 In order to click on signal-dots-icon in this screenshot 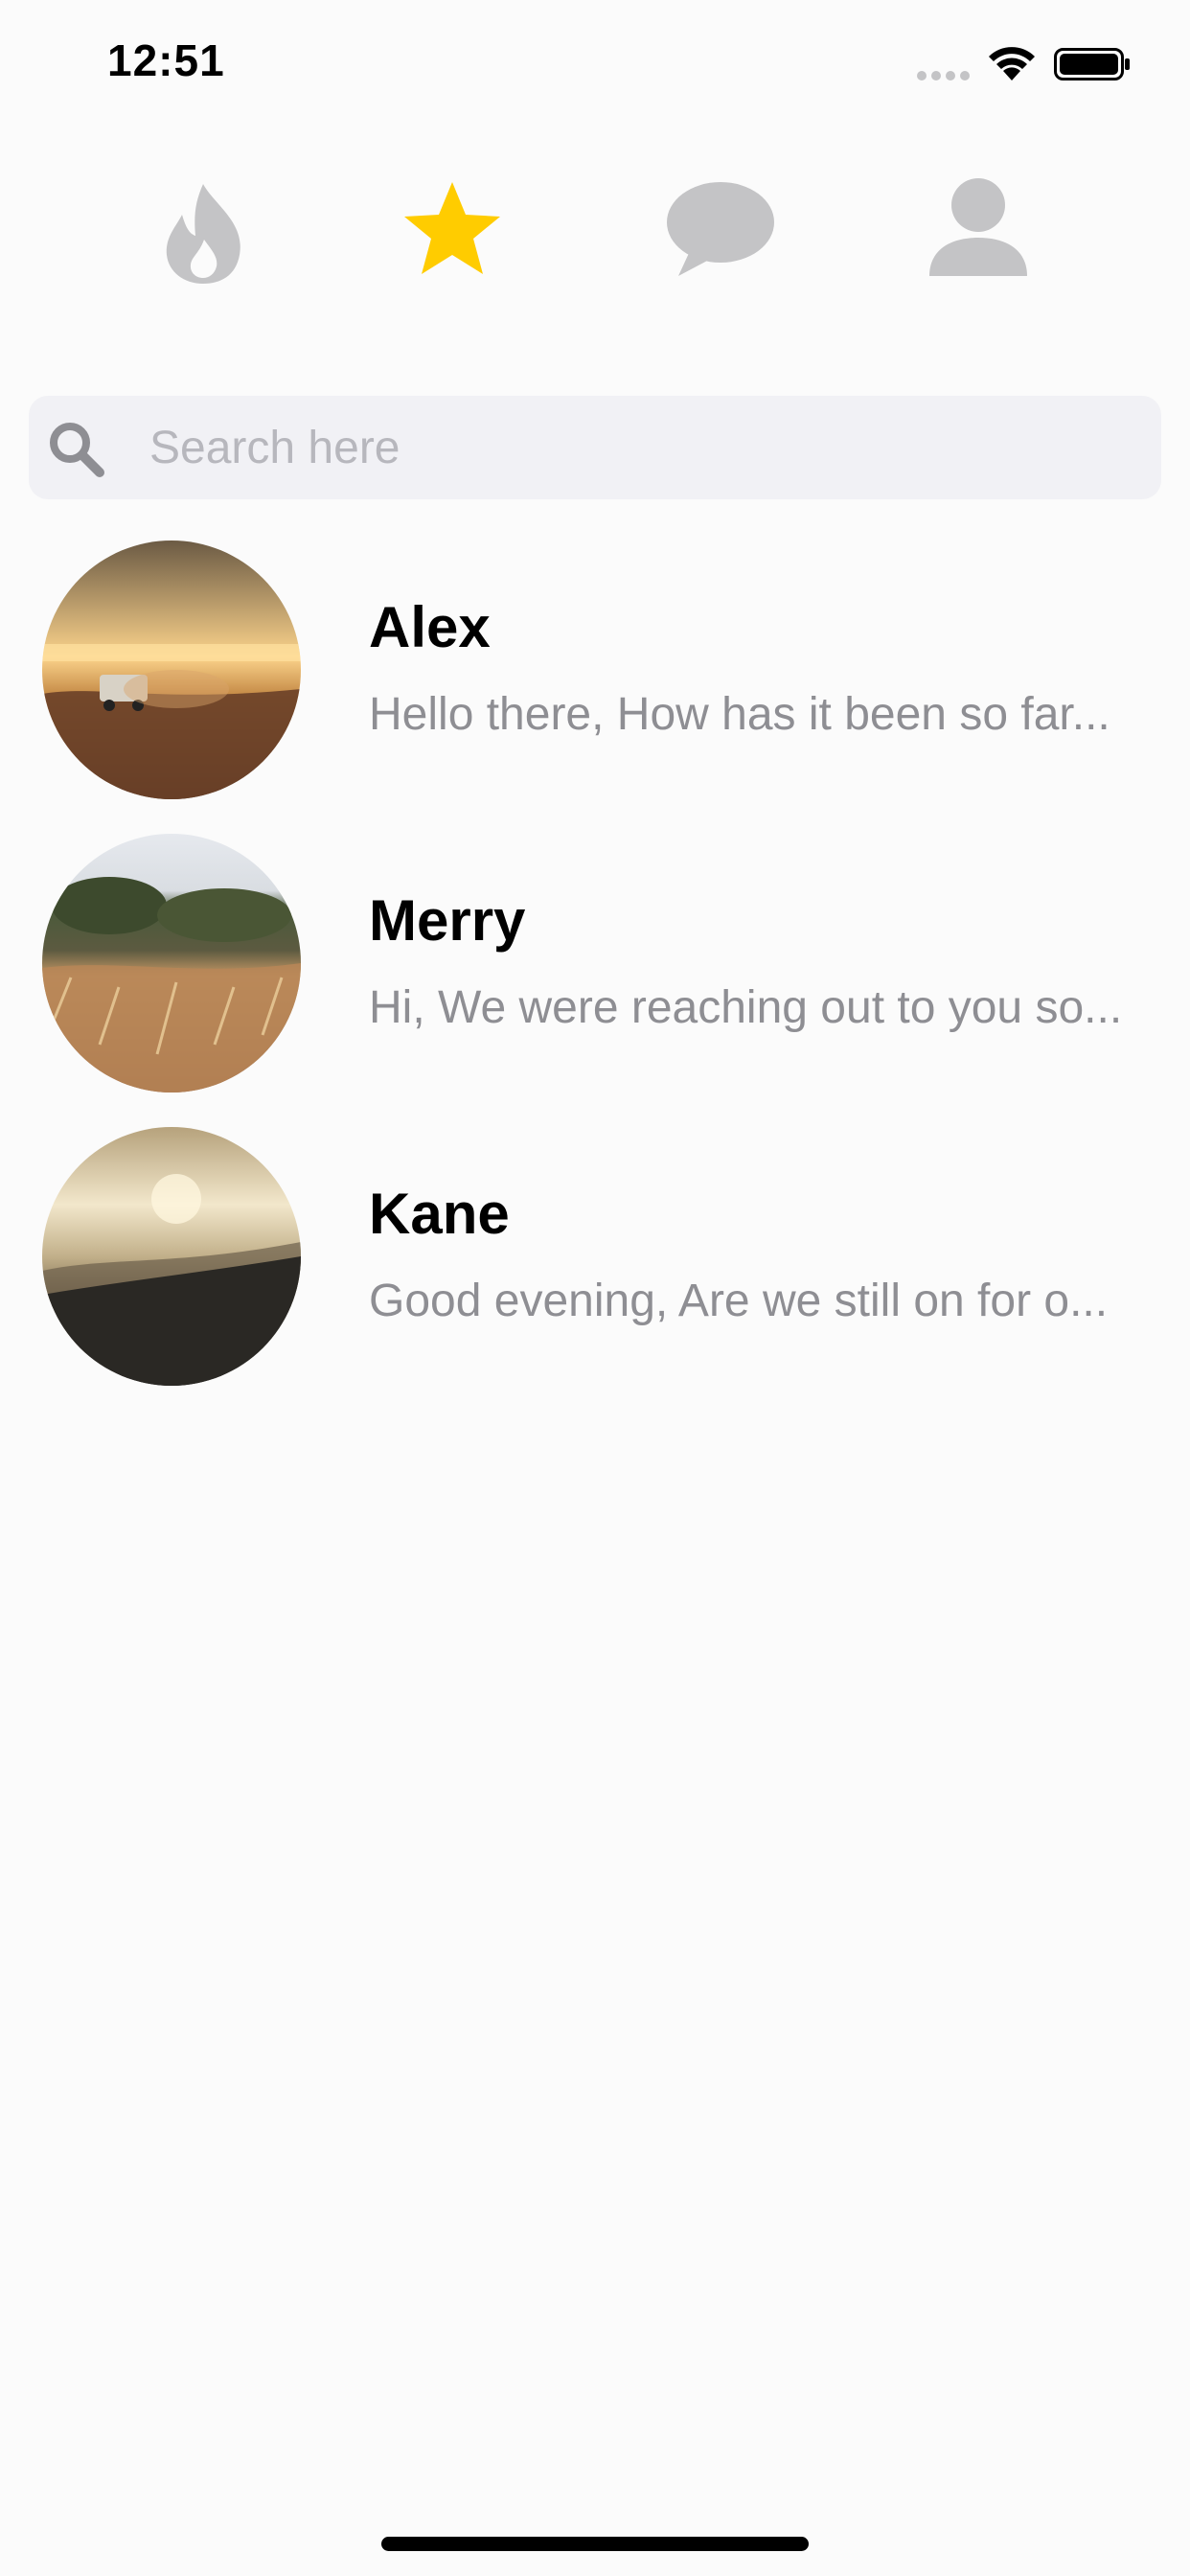, I will do `click(944, 75)`.